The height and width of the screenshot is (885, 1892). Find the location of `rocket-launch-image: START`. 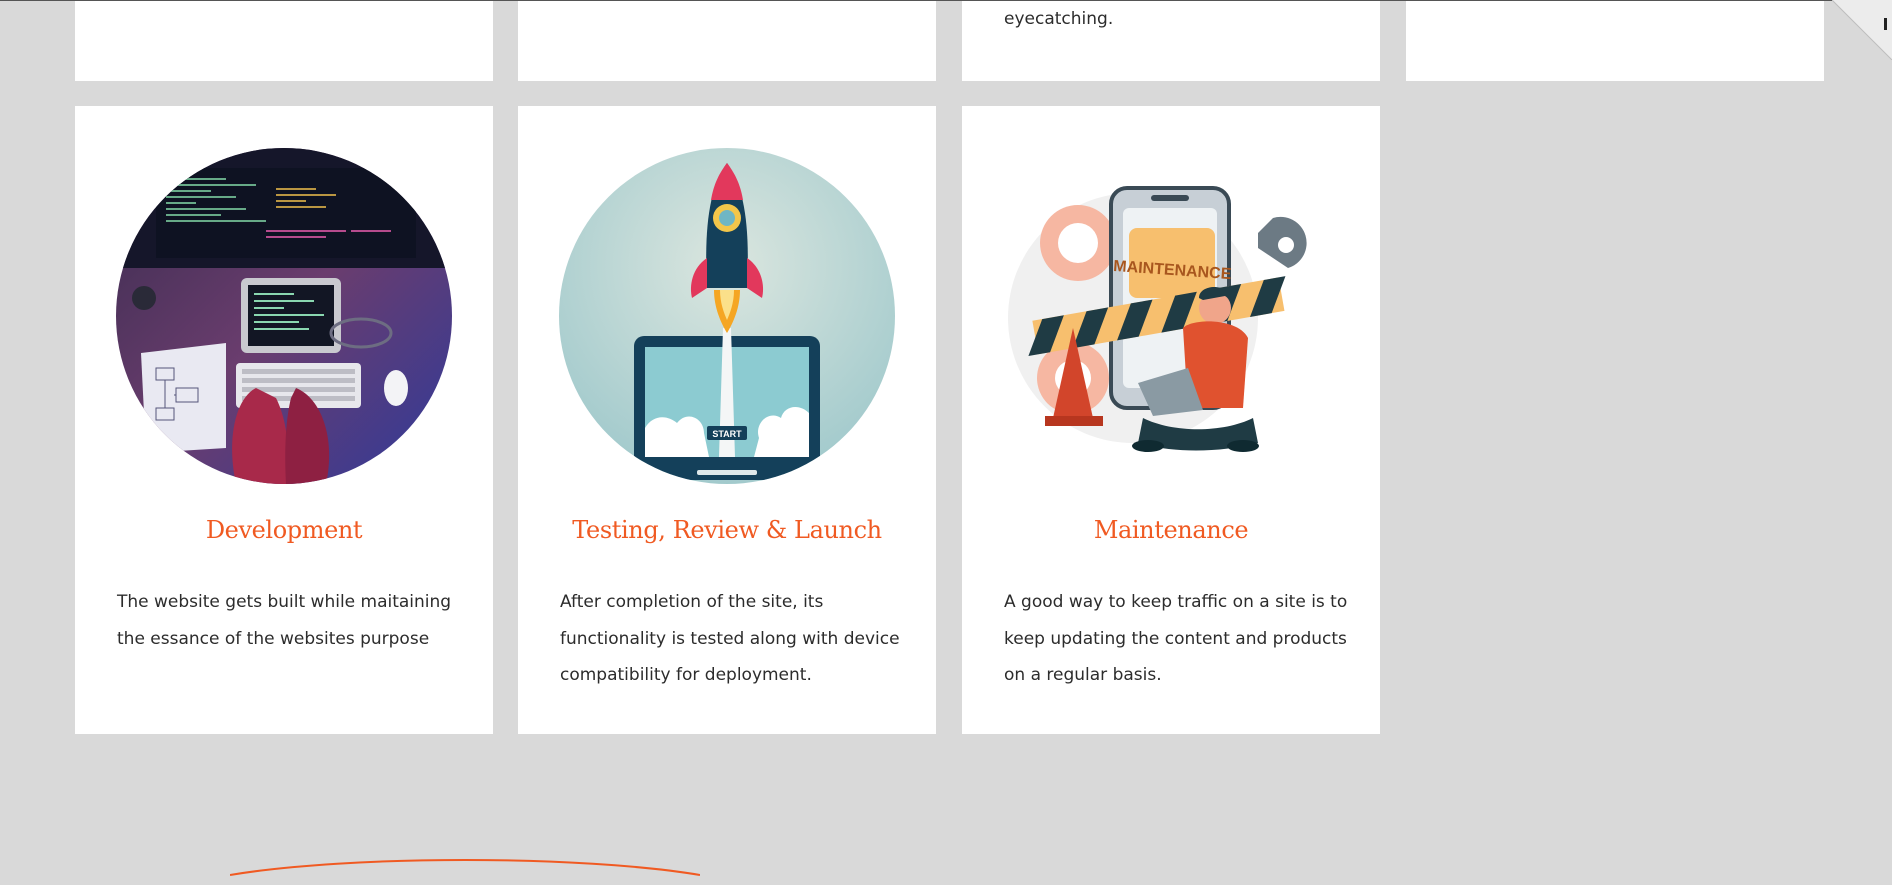

rocket-launch-image: START is located at coordinates (727, 316).